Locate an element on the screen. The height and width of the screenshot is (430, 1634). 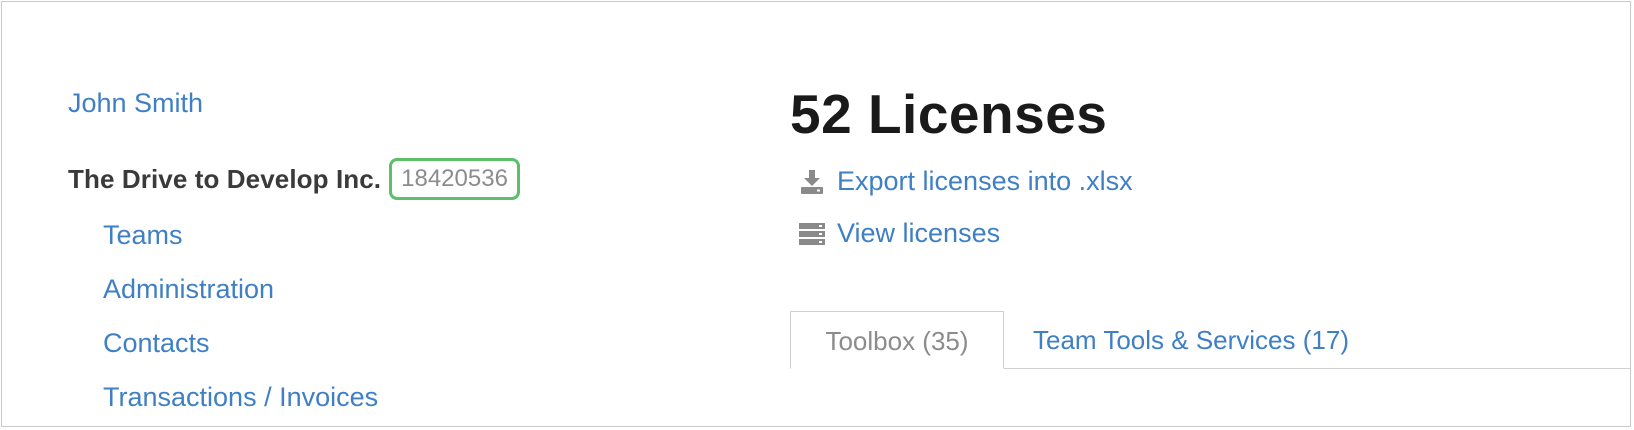
sub-nav-item-teams: Teams is located at coordinates (143, 235).